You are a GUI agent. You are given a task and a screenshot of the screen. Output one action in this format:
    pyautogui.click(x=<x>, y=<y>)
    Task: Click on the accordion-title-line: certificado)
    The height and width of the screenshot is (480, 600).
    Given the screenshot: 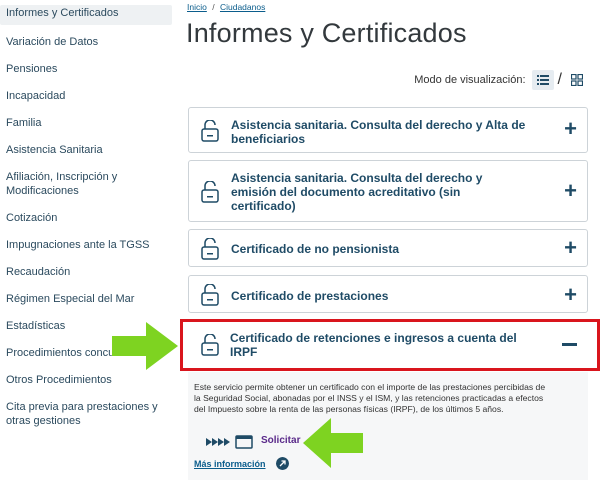 What is the action you would take?
    pyautogui.click(x=263, y=206)
    